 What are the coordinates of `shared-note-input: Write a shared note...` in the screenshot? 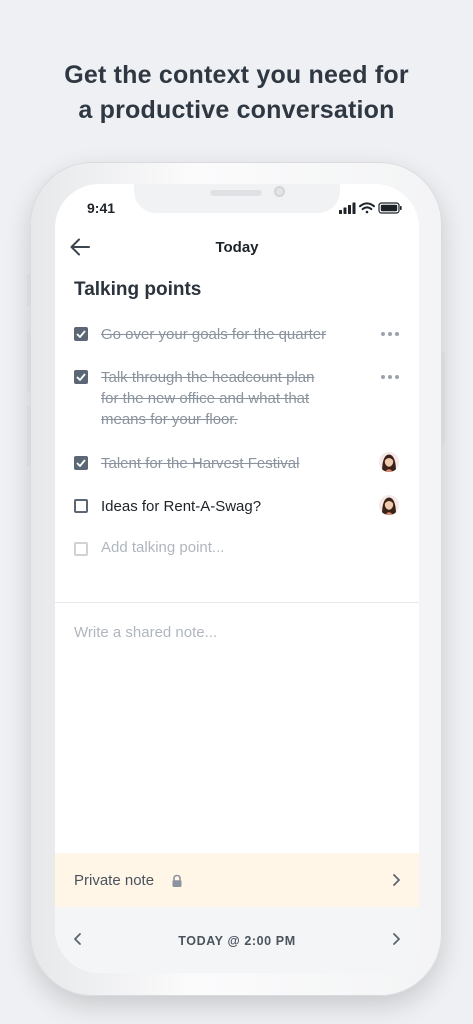 It's located at (145, 632).